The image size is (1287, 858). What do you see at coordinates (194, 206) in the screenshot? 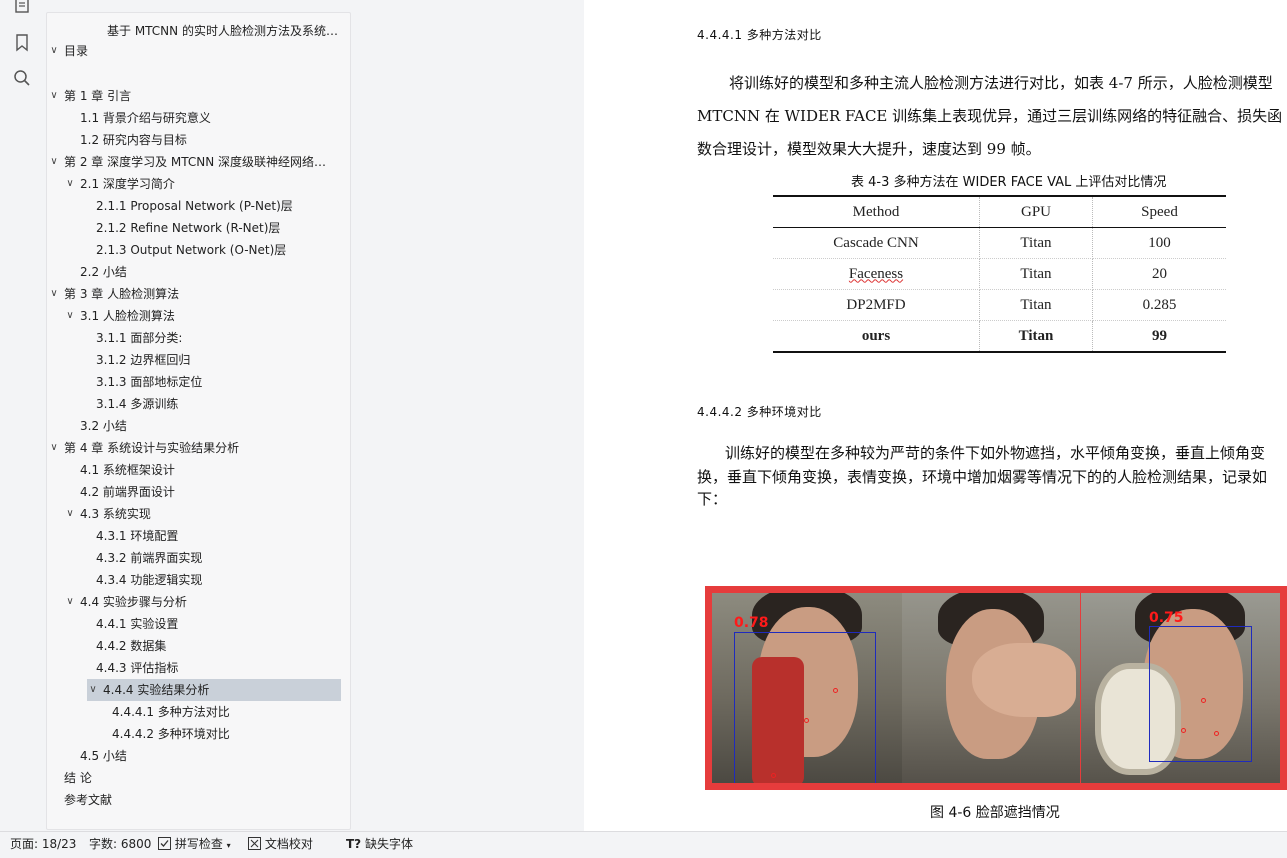
I see `nav-item-label: 2.1.1 Proposal Network (P-Net)层` at bounding box center [194, 206].